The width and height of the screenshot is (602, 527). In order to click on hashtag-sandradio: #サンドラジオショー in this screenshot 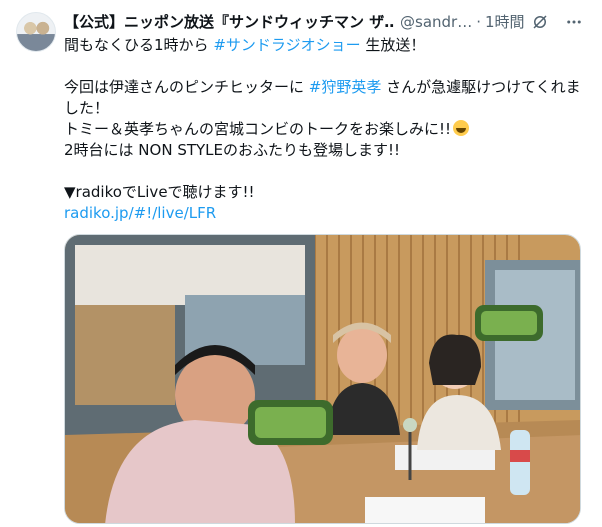, I will do `click(286, 45)`.